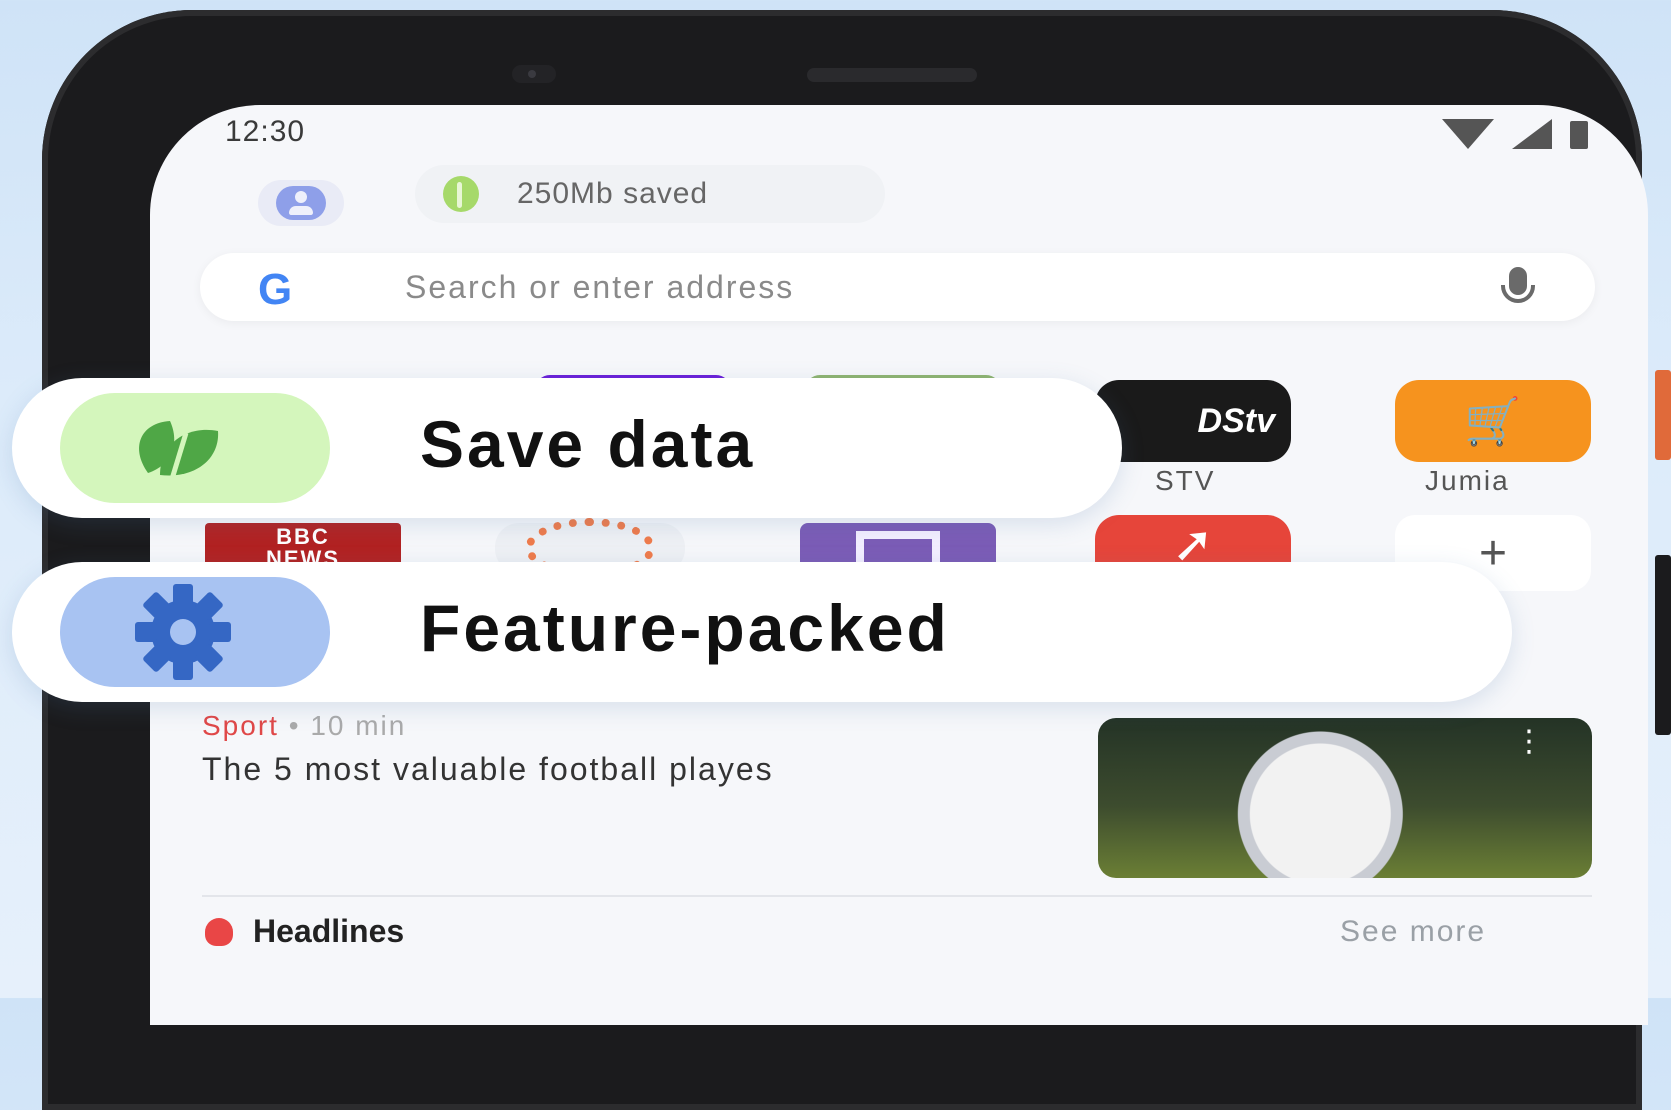  I want to click on status-icons, so click(1515, 134).